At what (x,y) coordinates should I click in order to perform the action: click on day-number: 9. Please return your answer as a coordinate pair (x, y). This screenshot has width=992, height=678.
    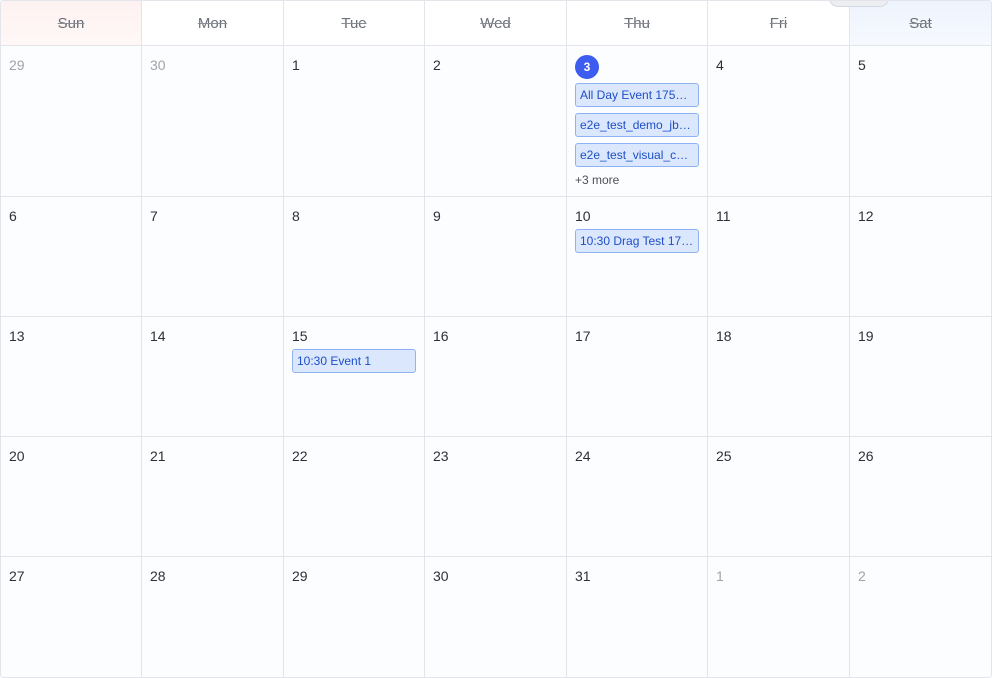
    Looking at the image, I should click on (437, 216).